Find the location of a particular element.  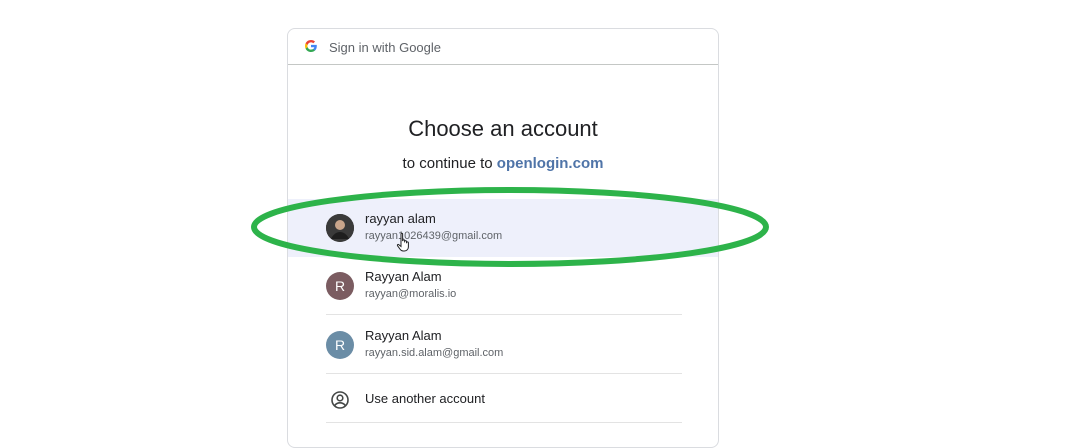

profile-photo-icon is located at coordinates (340, 228).